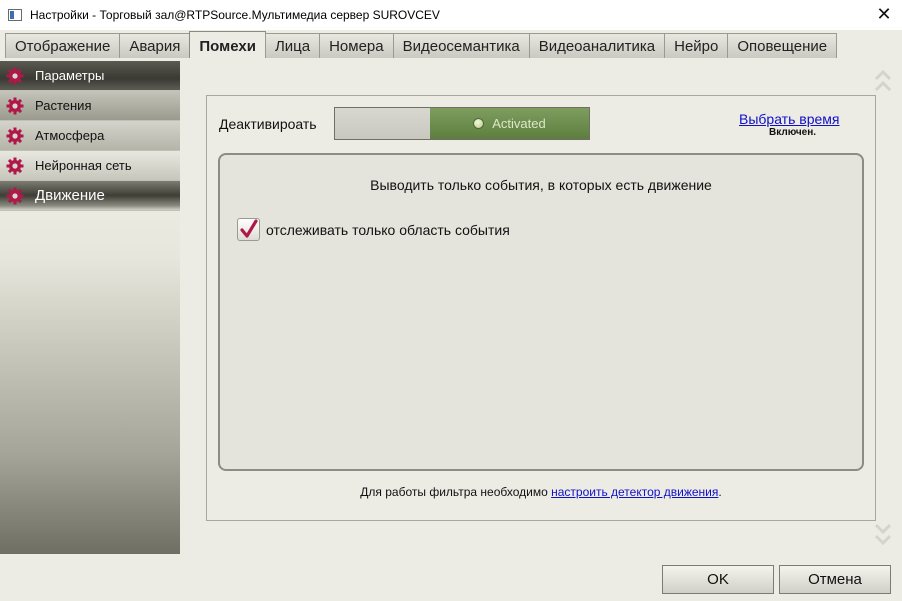 Image resolution: width=902 pixels, height=601 pixels. Describe the element at coordinates (292, 45) in the screenshot. I see `tab-faces: Лица` at that location.